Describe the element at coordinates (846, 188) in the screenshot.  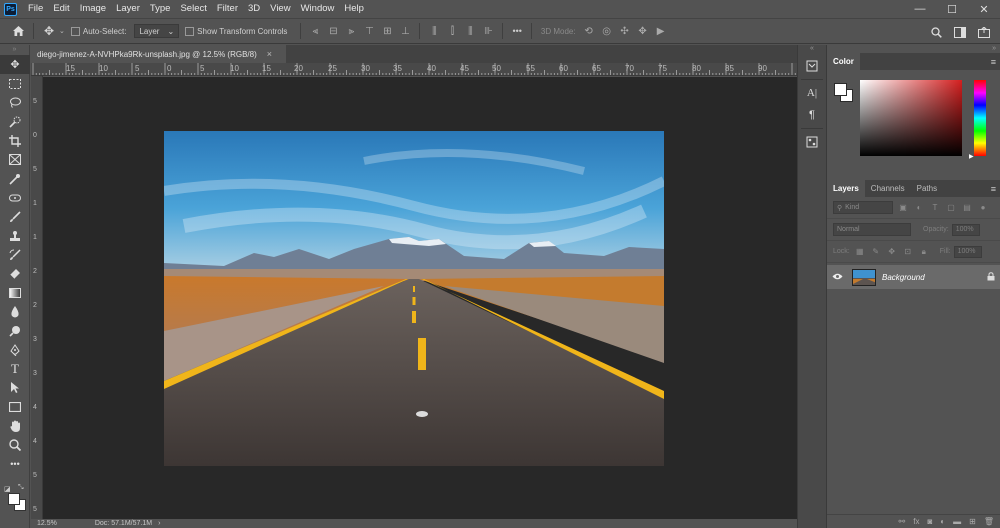
I see `tab-layers: Layers` at that location.